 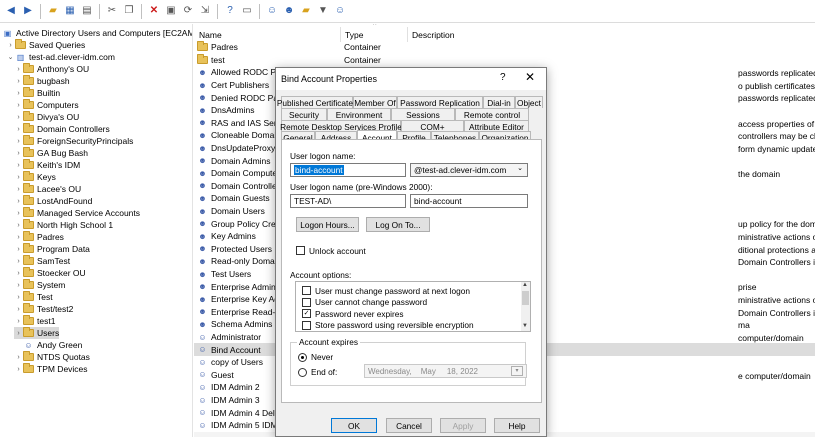 What do you see at coordinates (53, 201) in the screenshot?
I see `tree-item: › LostAndFound` at bounding box center [53, 201].